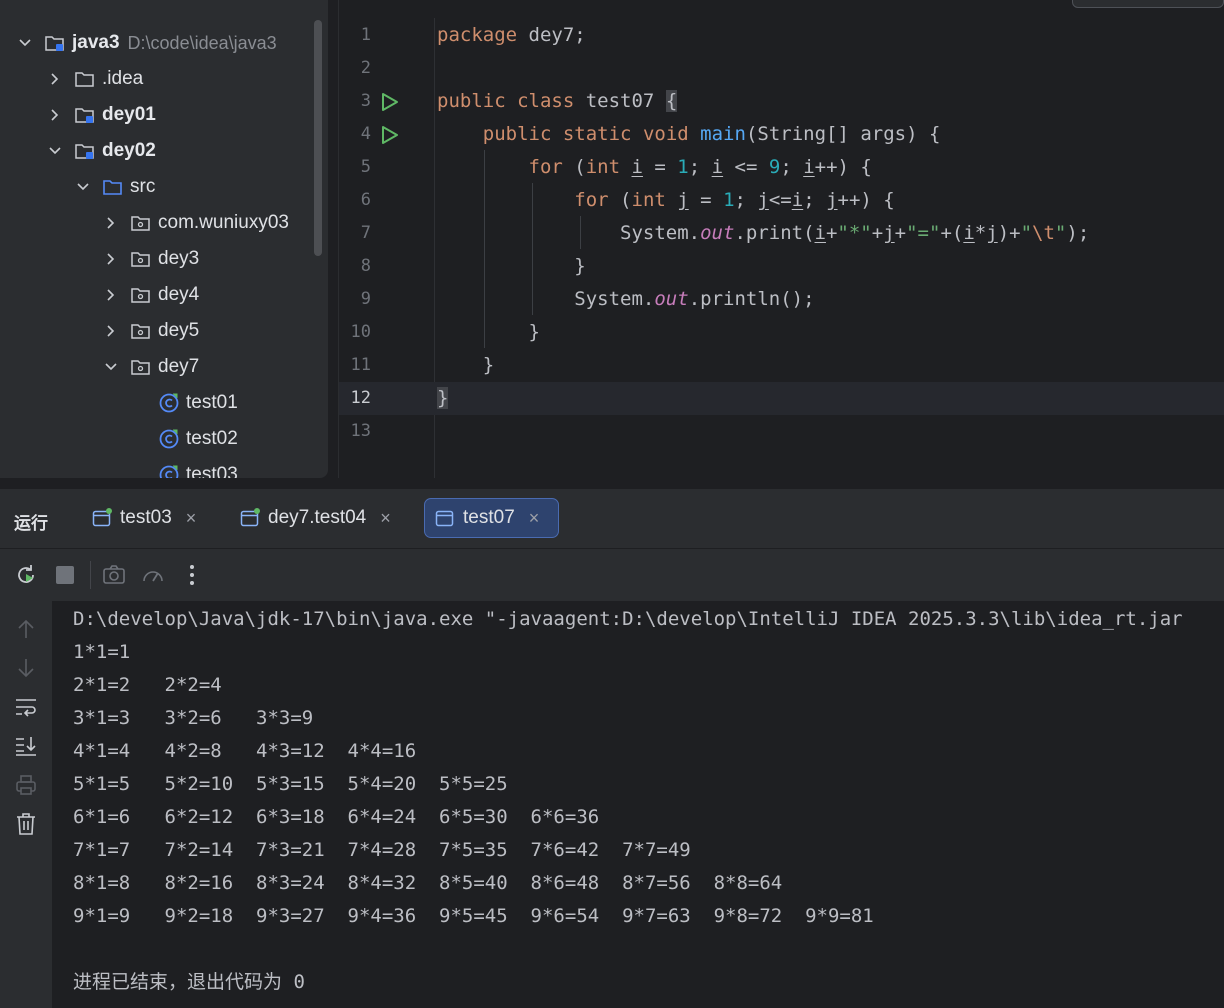  I want to click on tree-item-package: dey4, so click(149, 295).